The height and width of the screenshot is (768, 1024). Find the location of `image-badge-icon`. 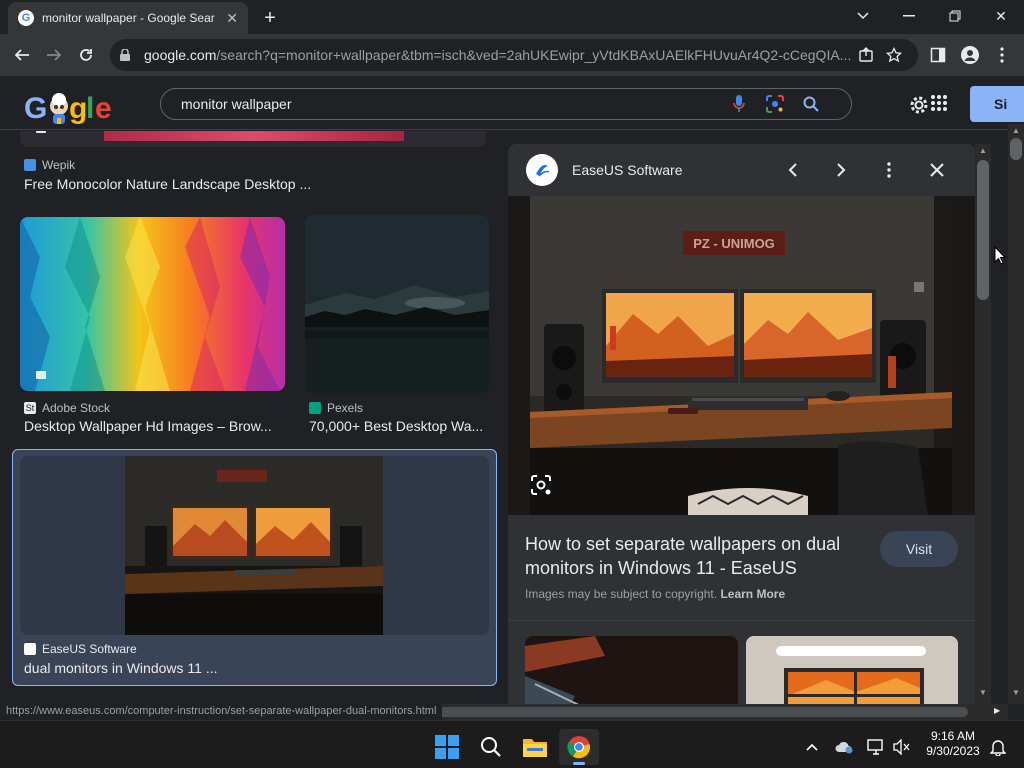

image-badge-icon is located at coordinates (41, 132).